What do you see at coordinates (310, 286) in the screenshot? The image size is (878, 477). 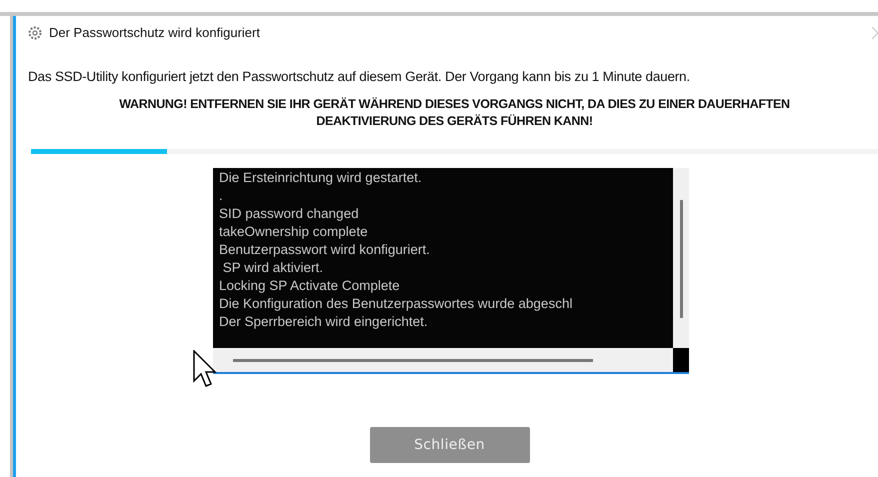 I see `log-line: Locking SP Activate Complete` at bounding box center [310, 286].